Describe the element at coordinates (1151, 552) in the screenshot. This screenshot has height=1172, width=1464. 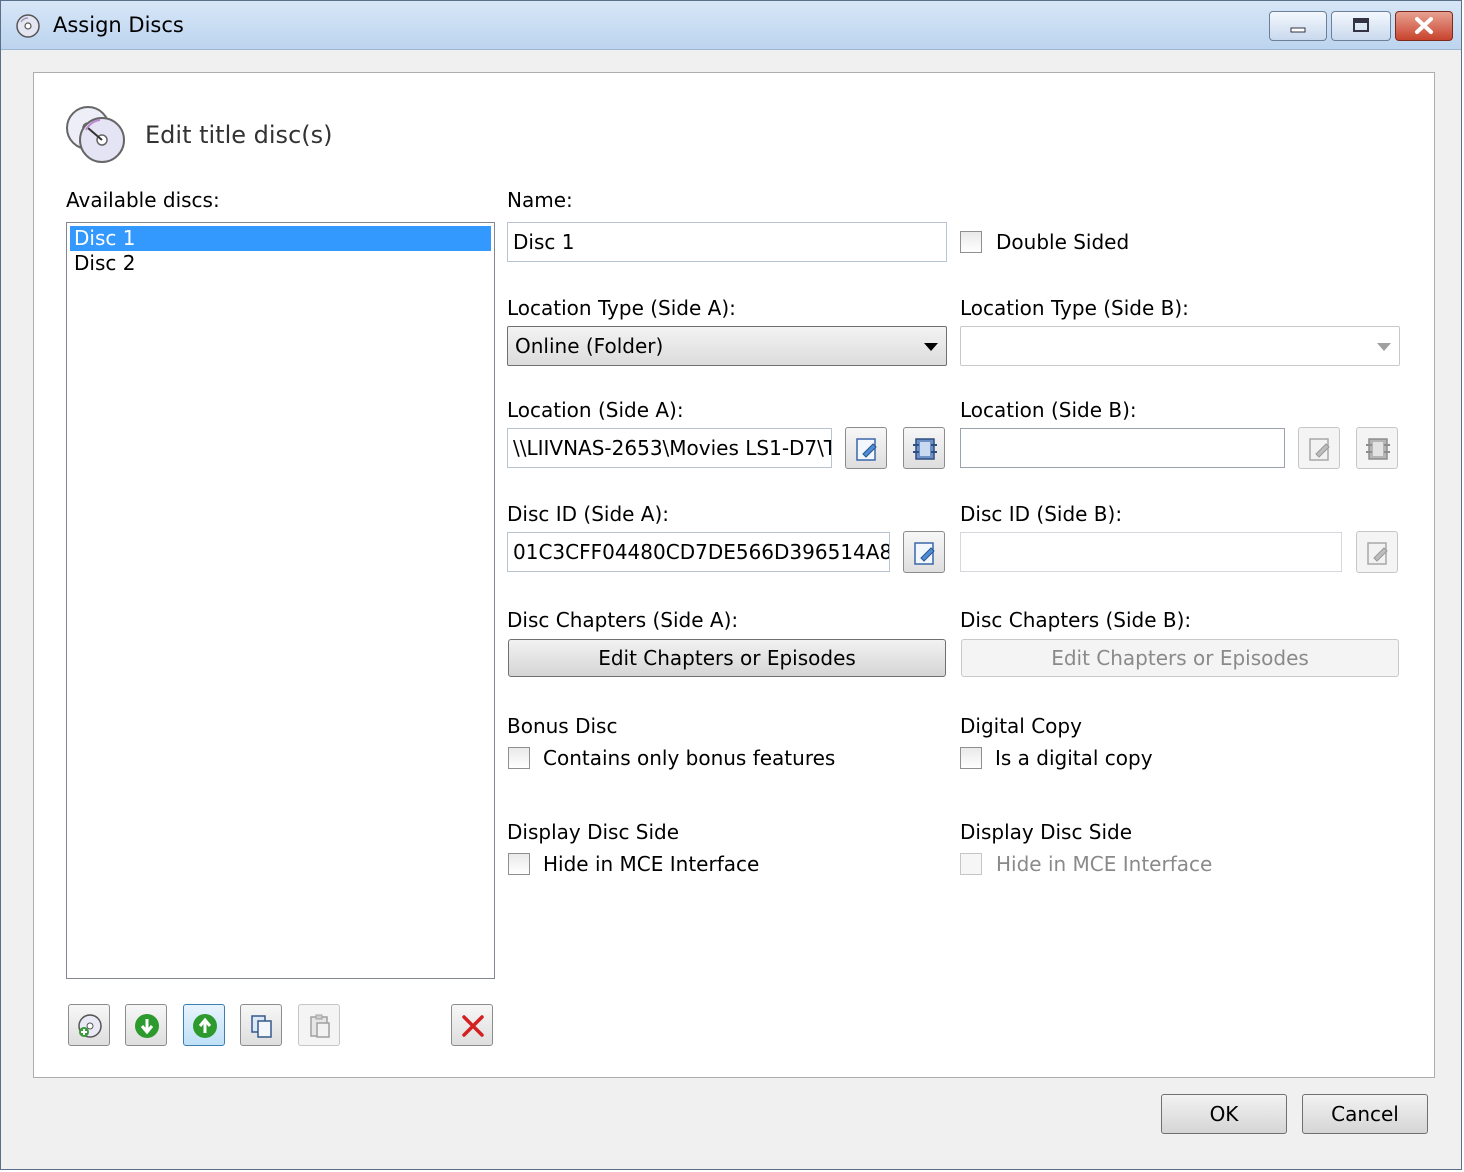
I see `disc-id-b-input` at that location.